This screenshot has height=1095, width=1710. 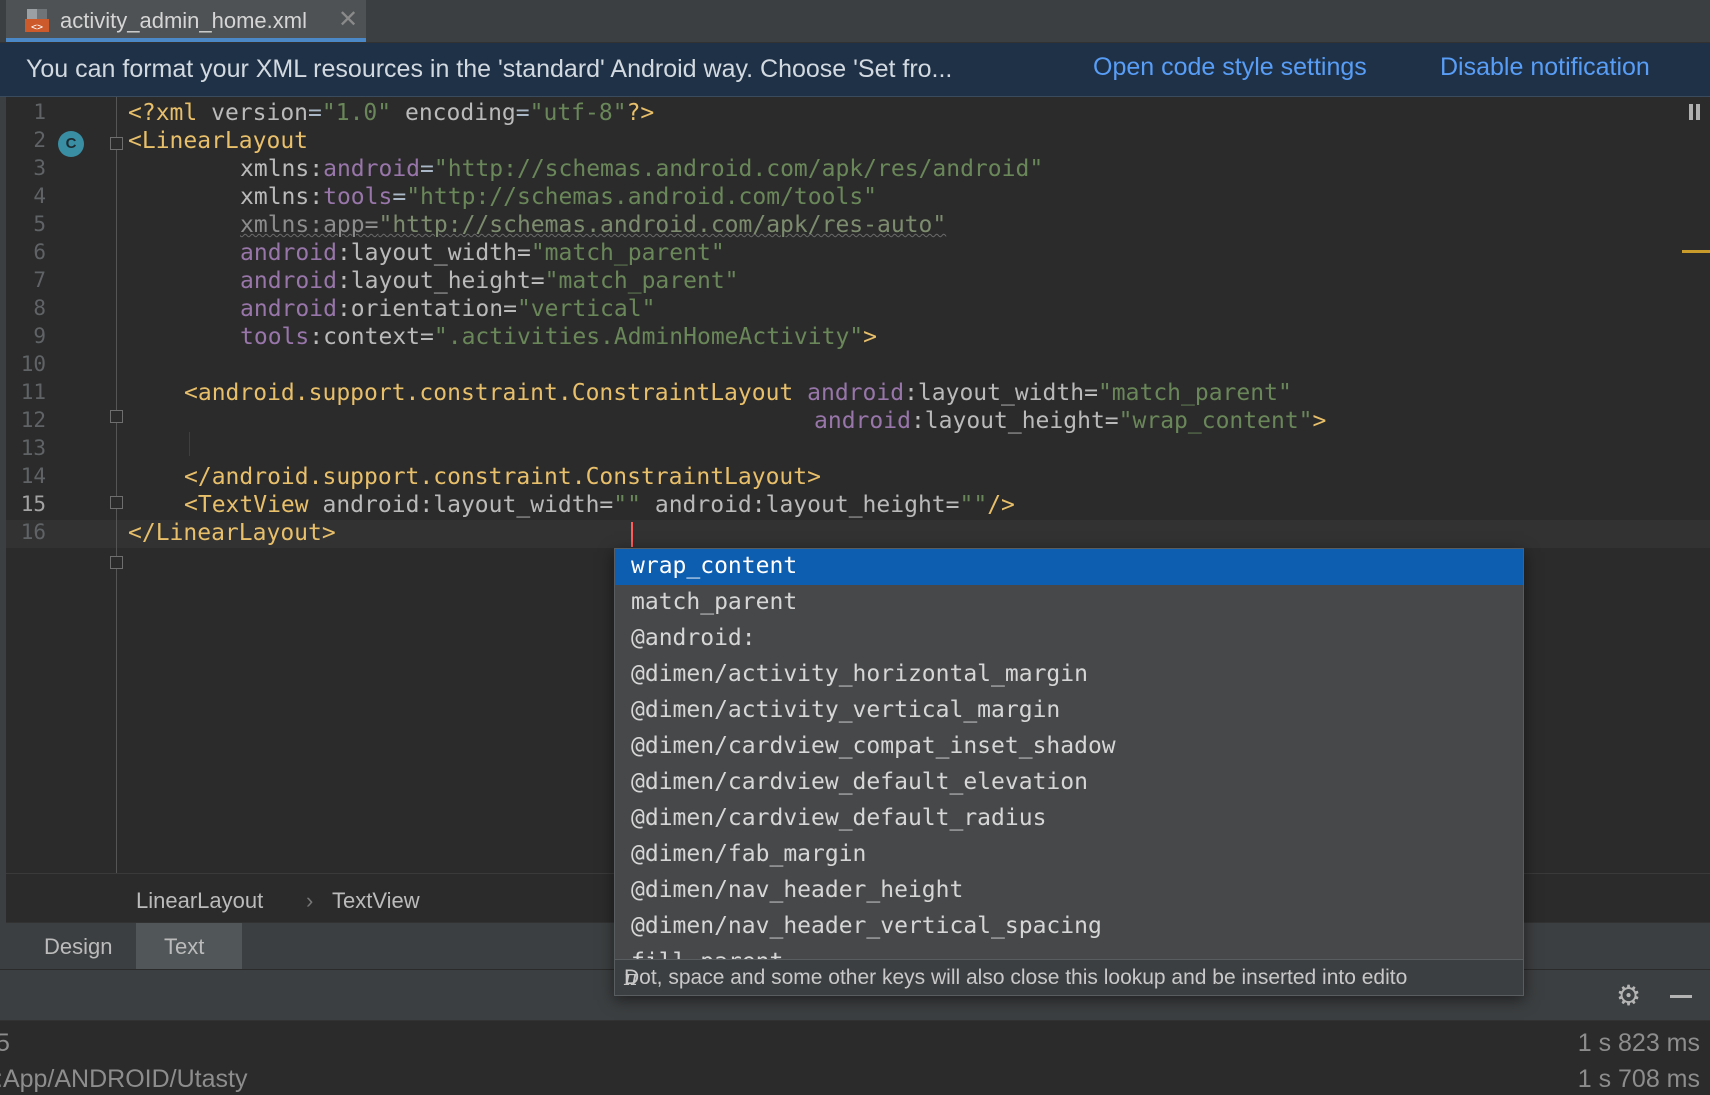 I want to click on completion-item-label: @dimen/activity_horizontal_margin, so click(x=859, y=674).